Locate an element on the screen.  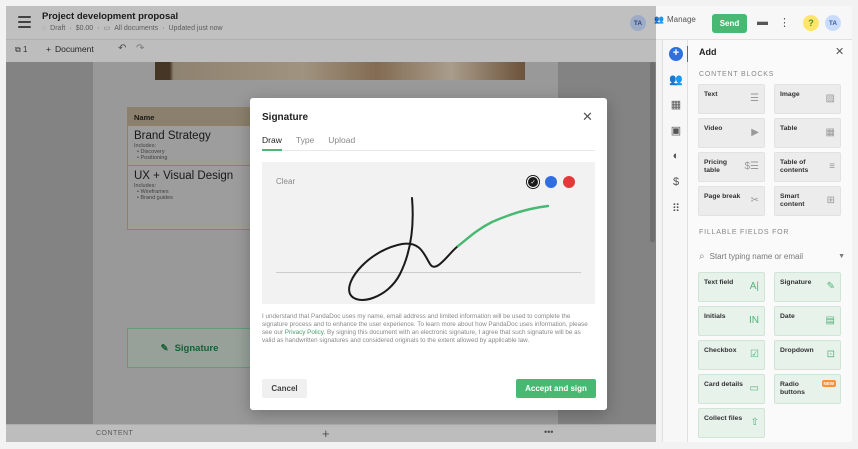
add-icon: + is located at coordinates (676, 54).